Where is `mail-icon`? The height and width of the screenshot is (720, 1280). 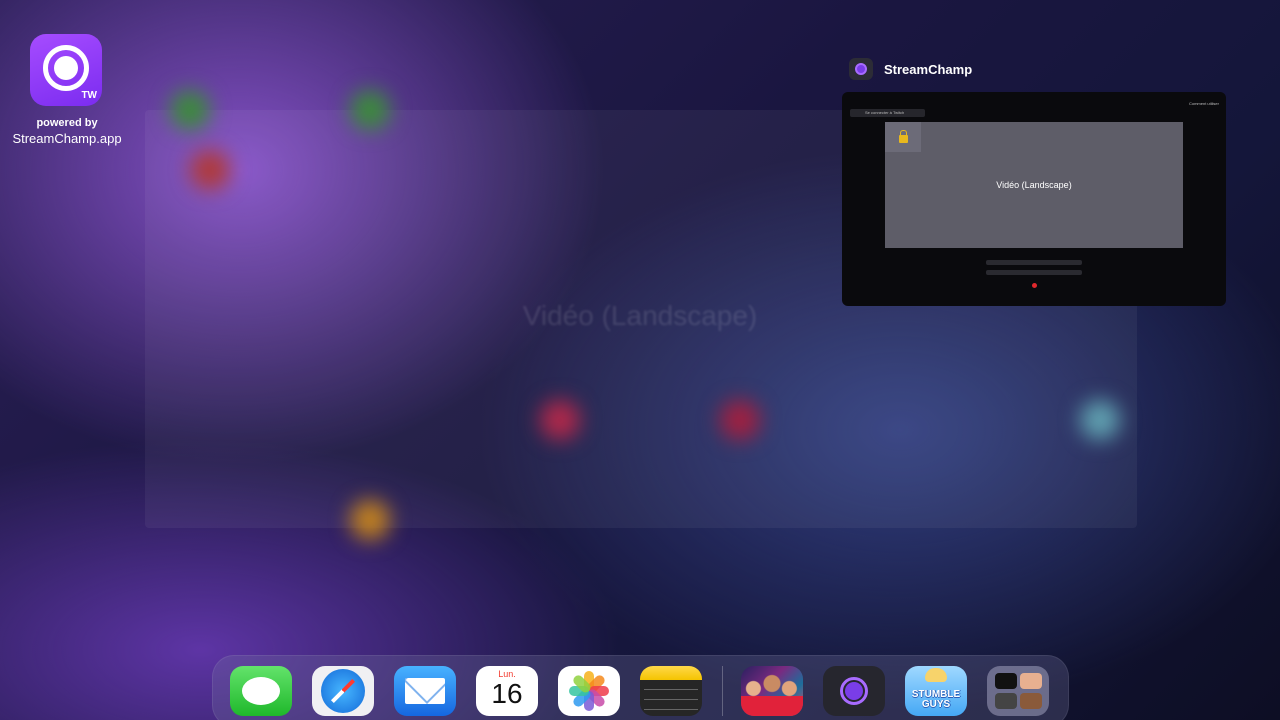
mail-icon is located at coordinates (425, 691).